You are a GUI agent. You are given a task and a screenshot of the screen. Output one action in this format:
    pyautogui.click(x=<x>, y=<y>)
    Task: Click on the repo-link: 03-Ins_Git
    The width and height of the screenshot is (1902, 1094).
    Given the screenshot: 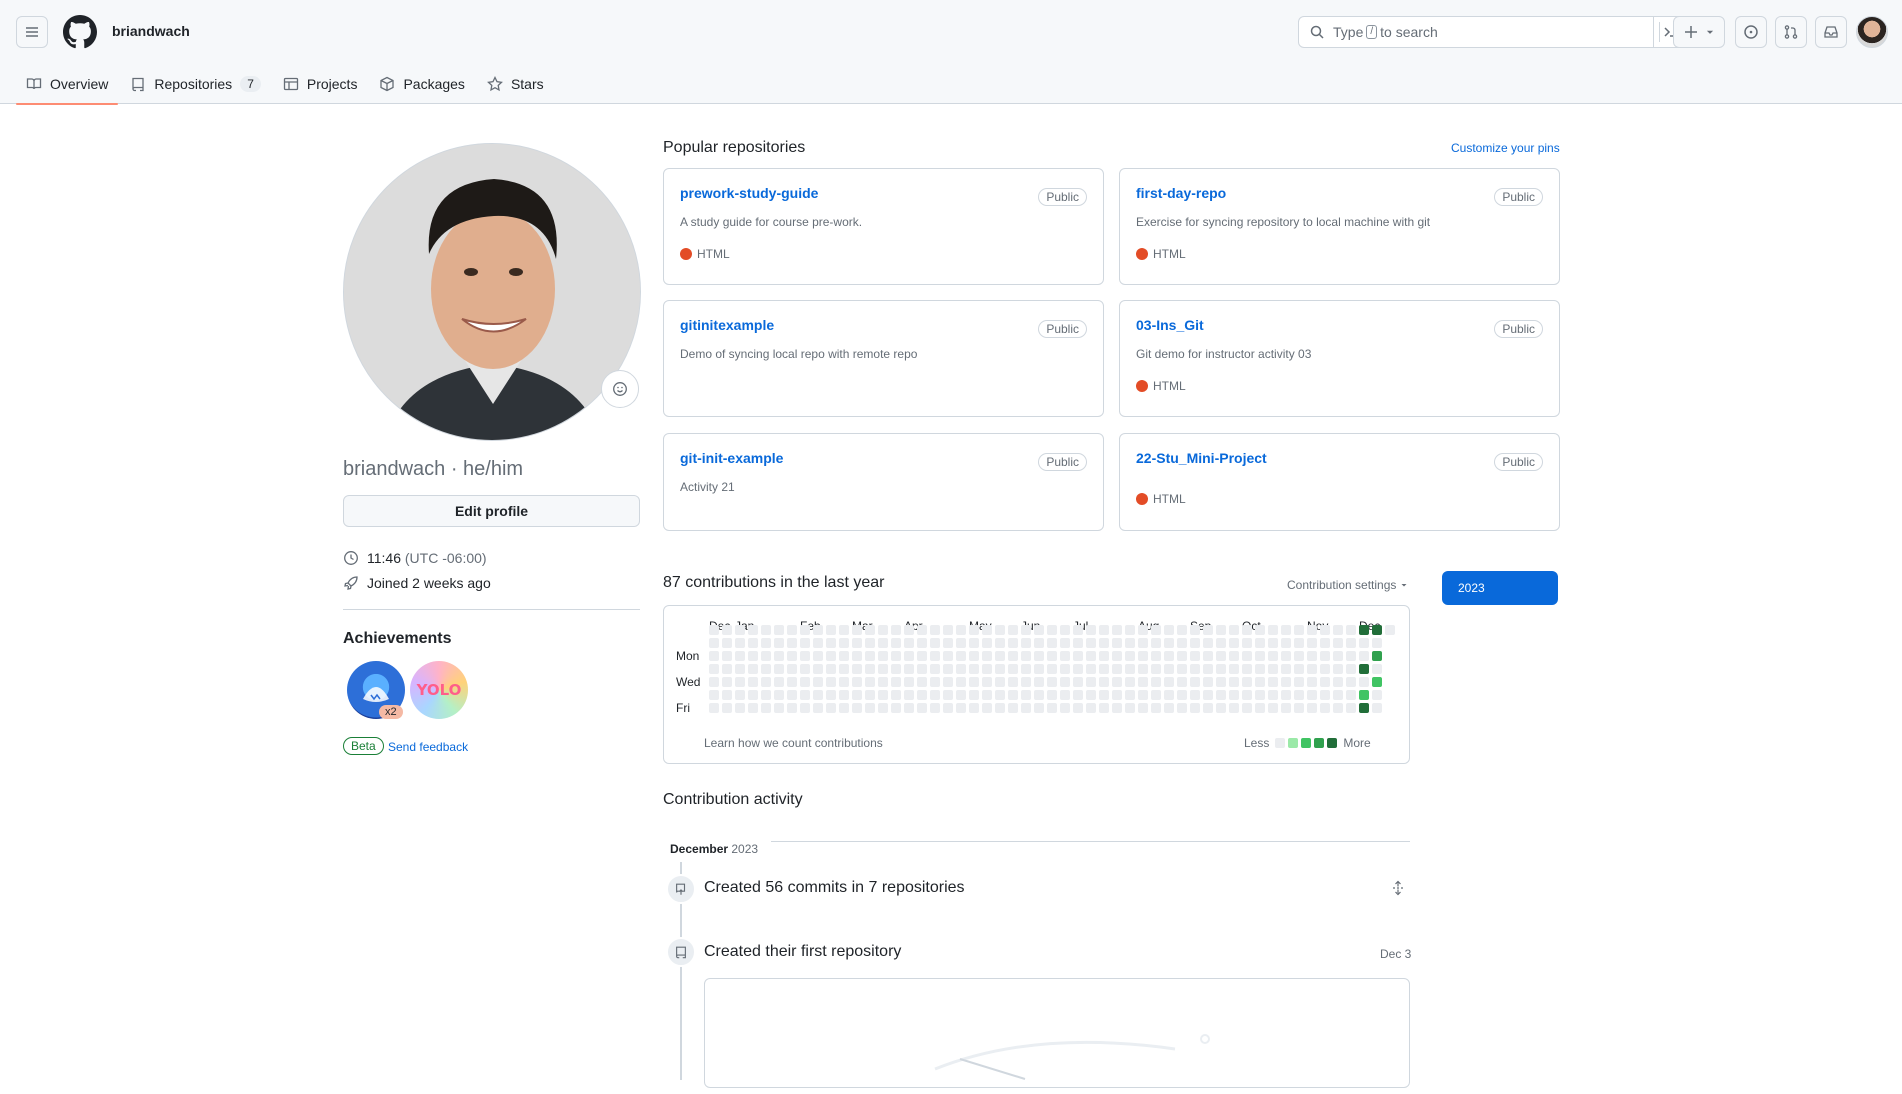 What is the action you would take?
    pyautogui.click(x=1339, y=325)
    